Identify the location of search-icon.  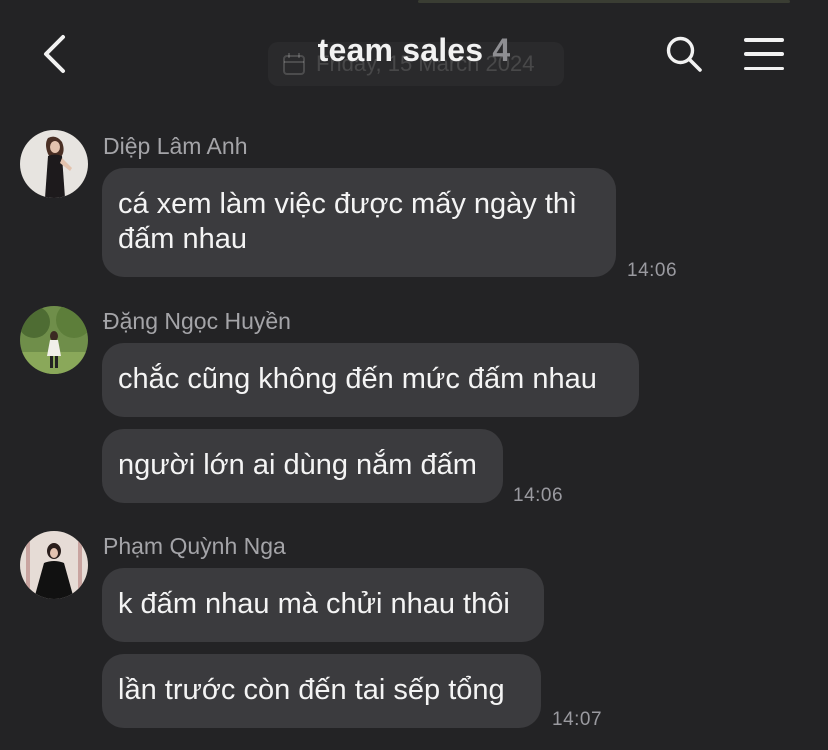
(684, 54).